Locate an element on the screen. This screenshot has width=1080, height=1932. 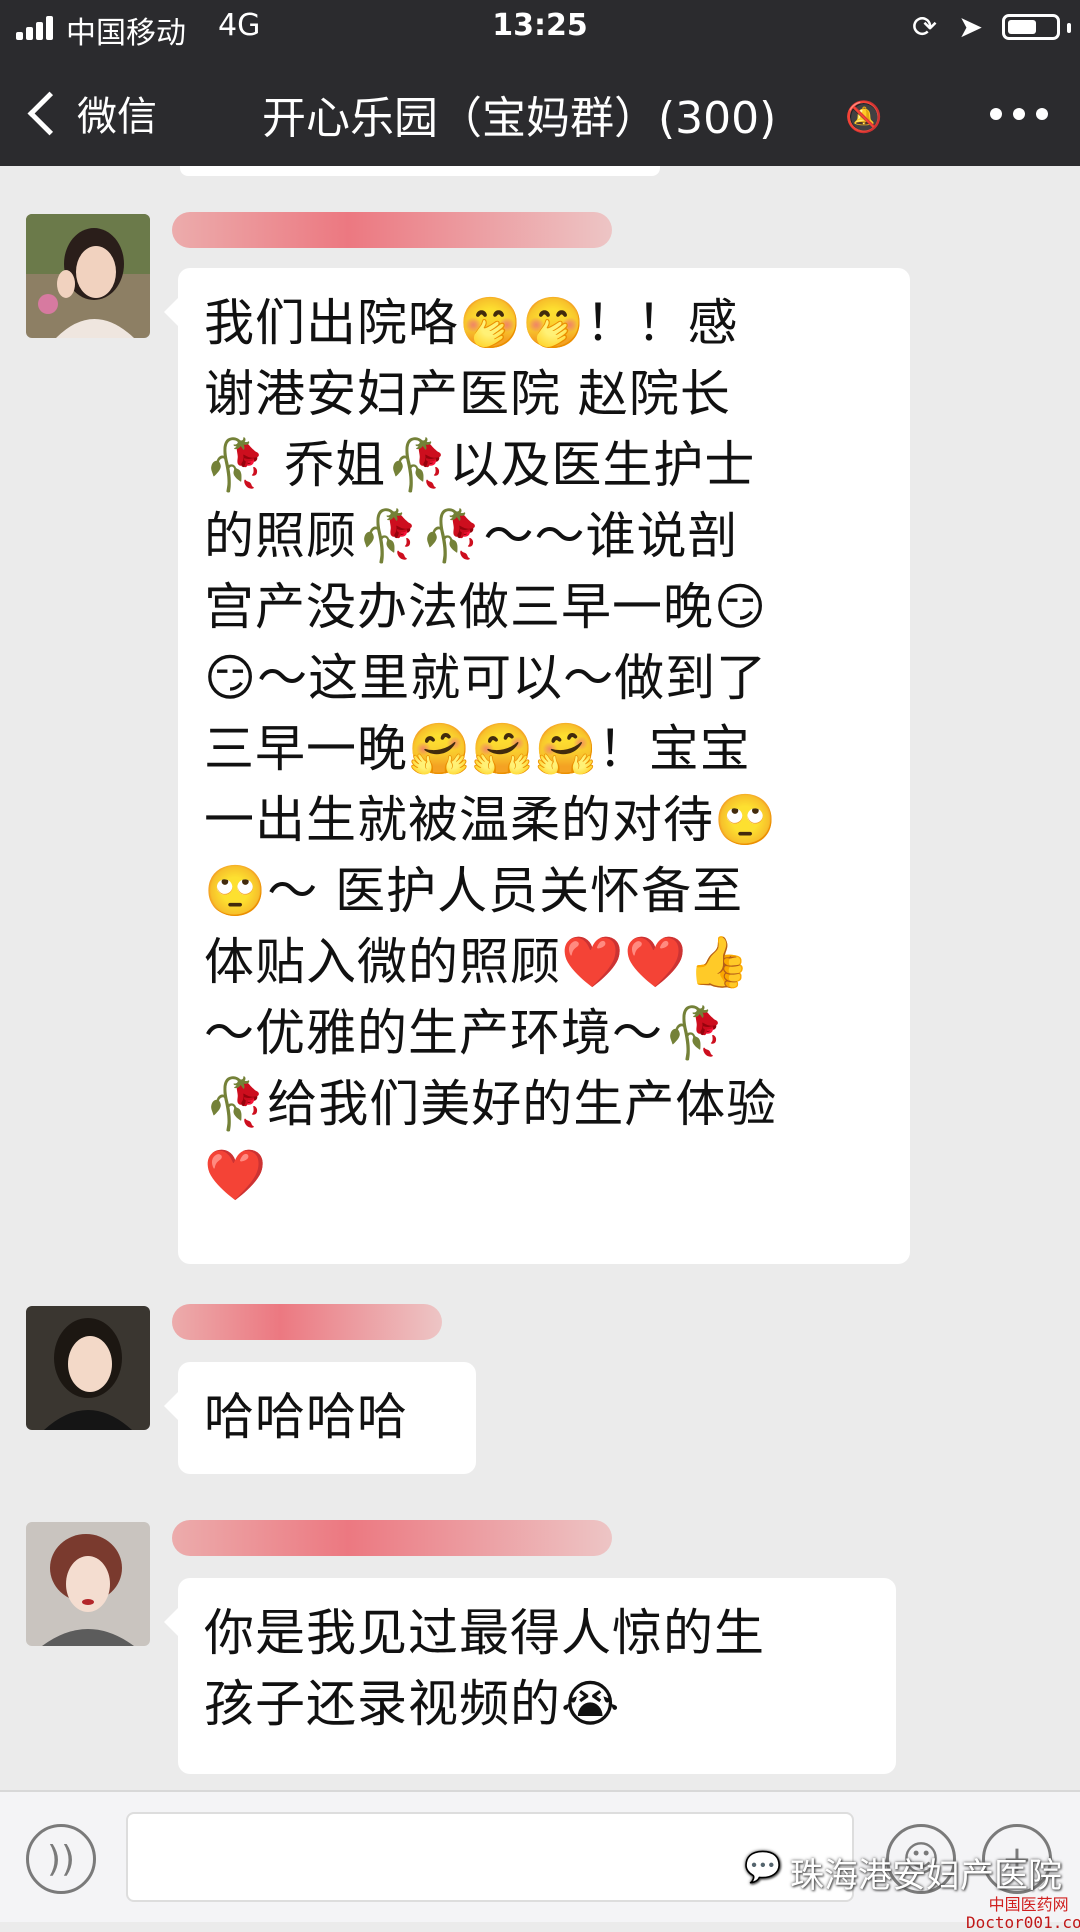
battery-icon is located at coordinates (1036, 27).